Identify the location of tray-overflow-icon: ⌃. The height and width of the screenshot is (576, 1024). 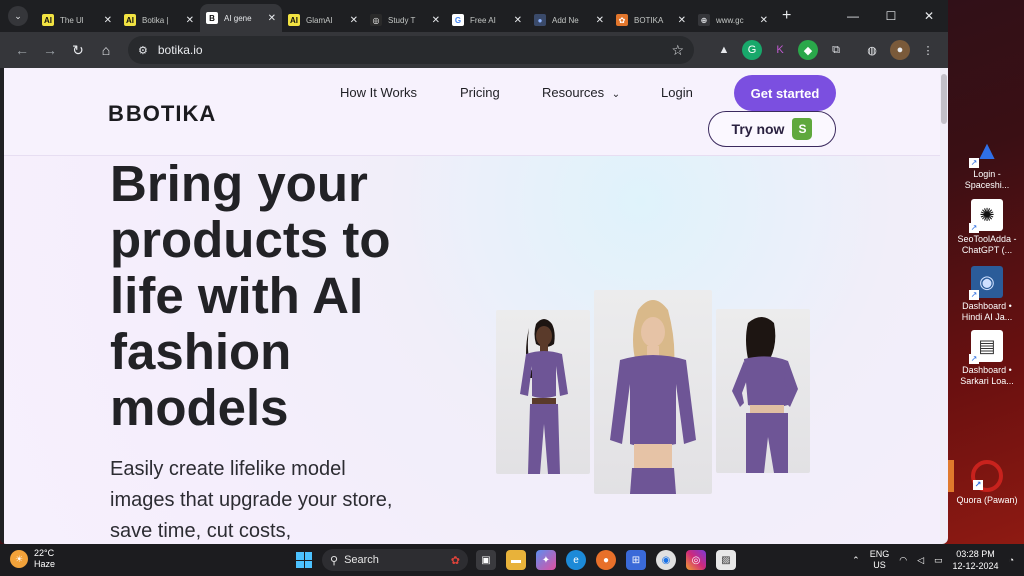
(856, 560).